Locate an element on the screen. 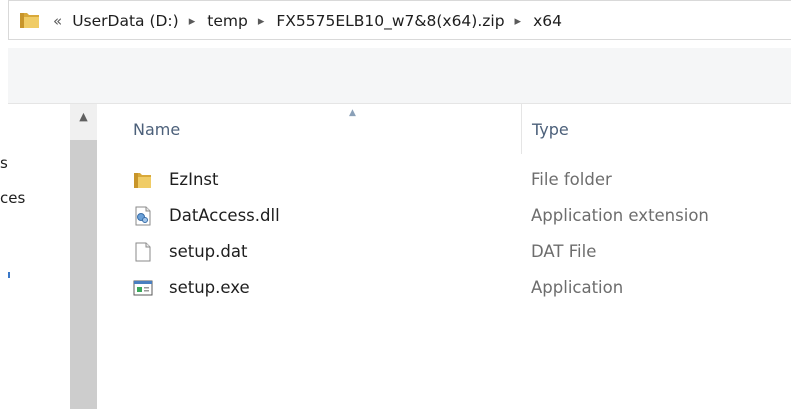 The width and height of the screenshot is (791, 409). breadcrumb-userdata: UserData (D:) is located at coordinates (125, 21).